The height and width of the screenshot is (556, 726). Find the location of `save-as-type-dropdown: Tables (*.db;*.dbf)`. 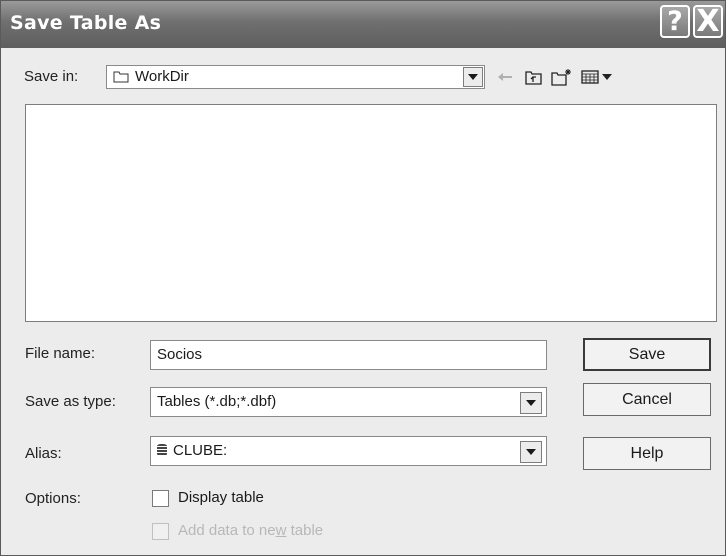

save-as-type-dropdown: Tables (*.db;*.dbf) is located at coordinates (348, 402).